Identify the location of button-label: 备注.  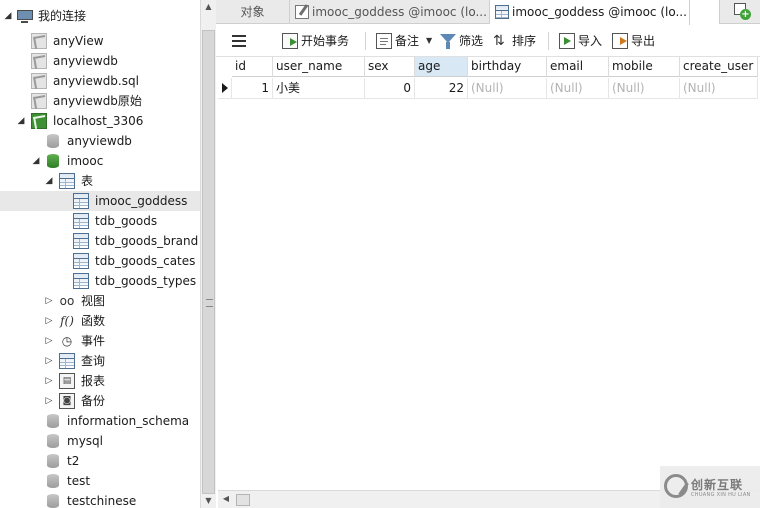
(407, 41).